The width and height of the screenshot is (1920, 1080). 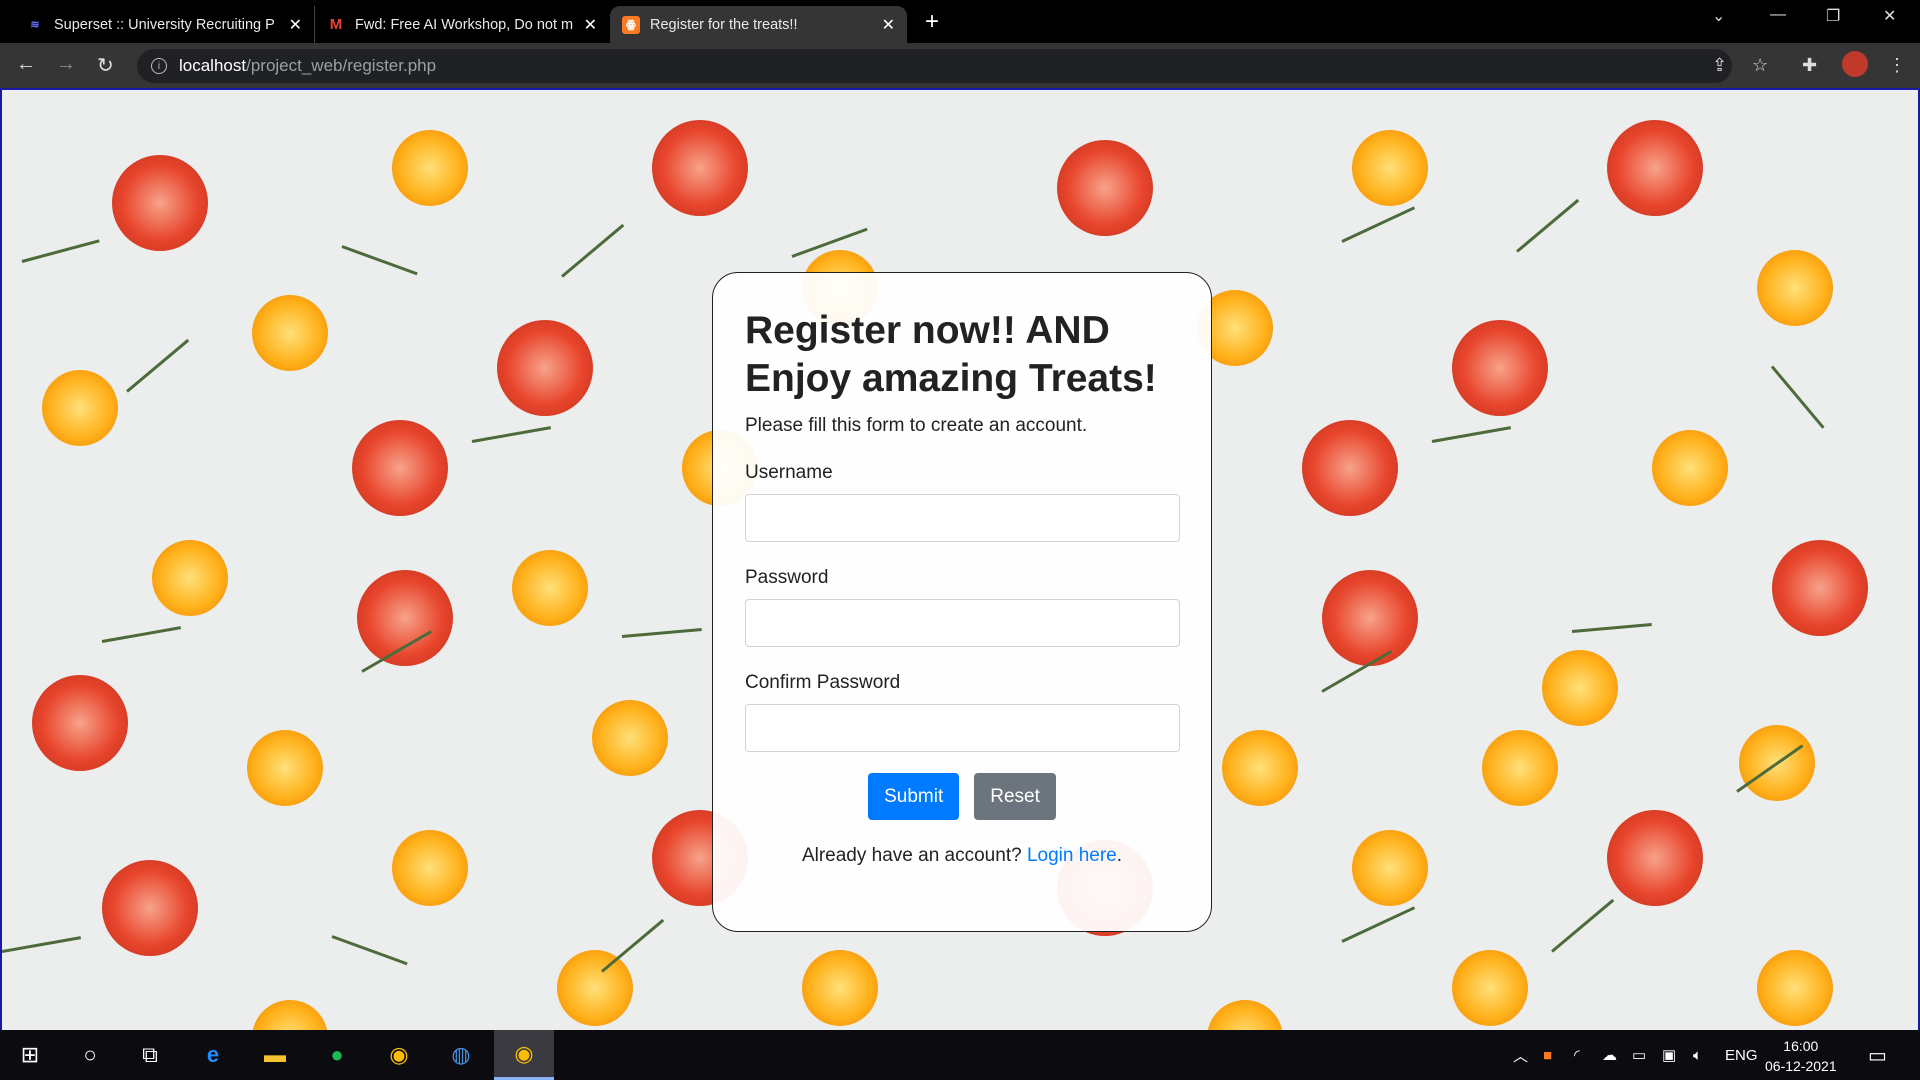 What do you see at coordinates (1809, 65) in the screenshot?
I see `extensions-icon: ✚` at bounding box center [1809, 65].